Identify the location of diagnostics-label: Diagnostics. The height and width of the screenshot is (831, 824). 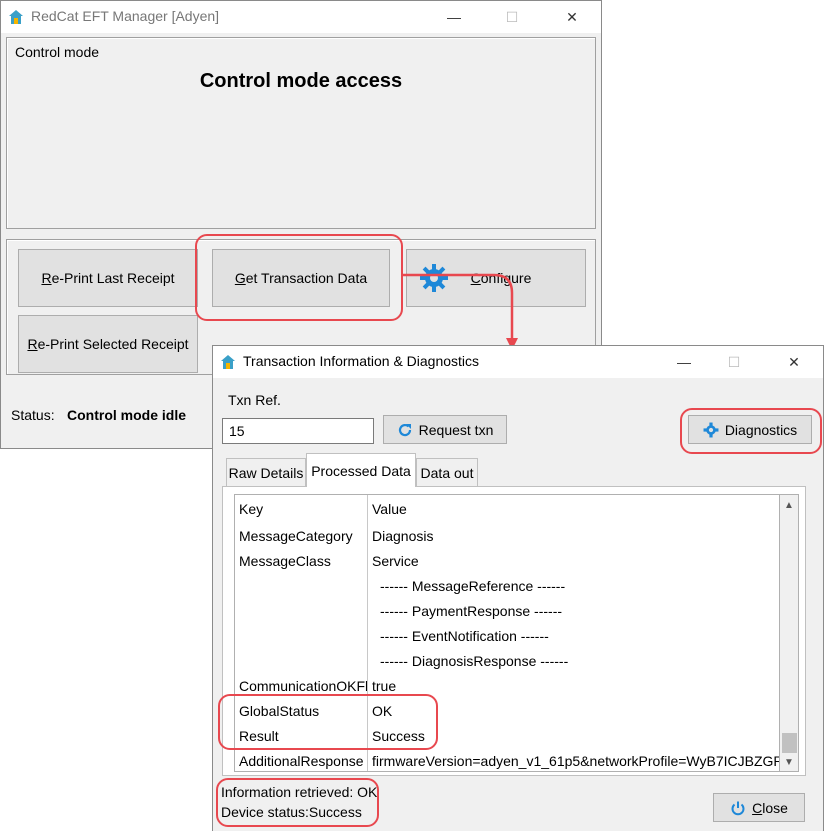
(761, 429).